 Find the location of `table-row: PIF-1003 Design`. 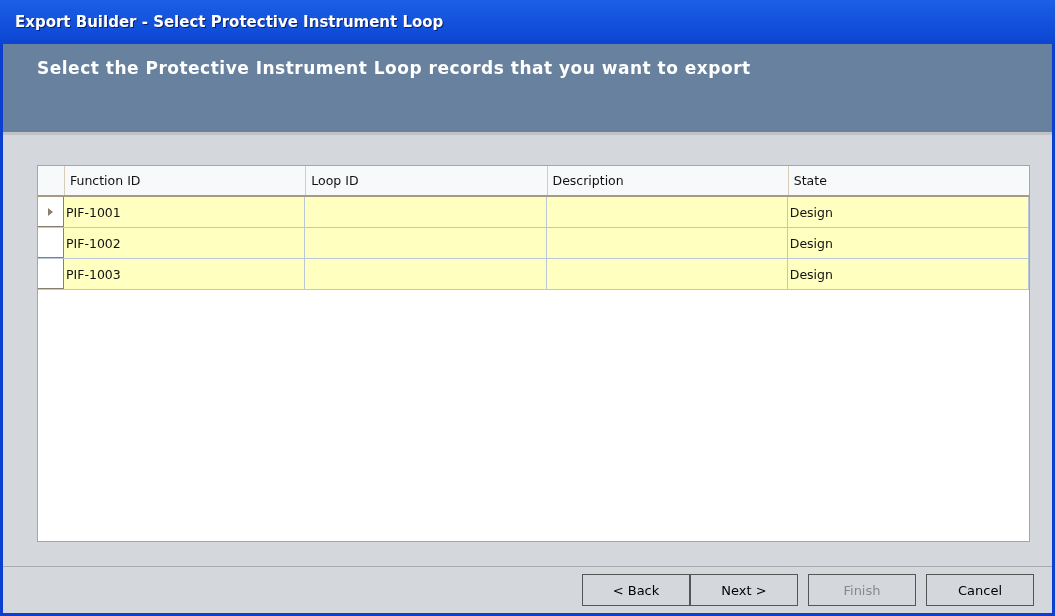

table-row: PIF-1003 Design is located at coordinates (533, 274).